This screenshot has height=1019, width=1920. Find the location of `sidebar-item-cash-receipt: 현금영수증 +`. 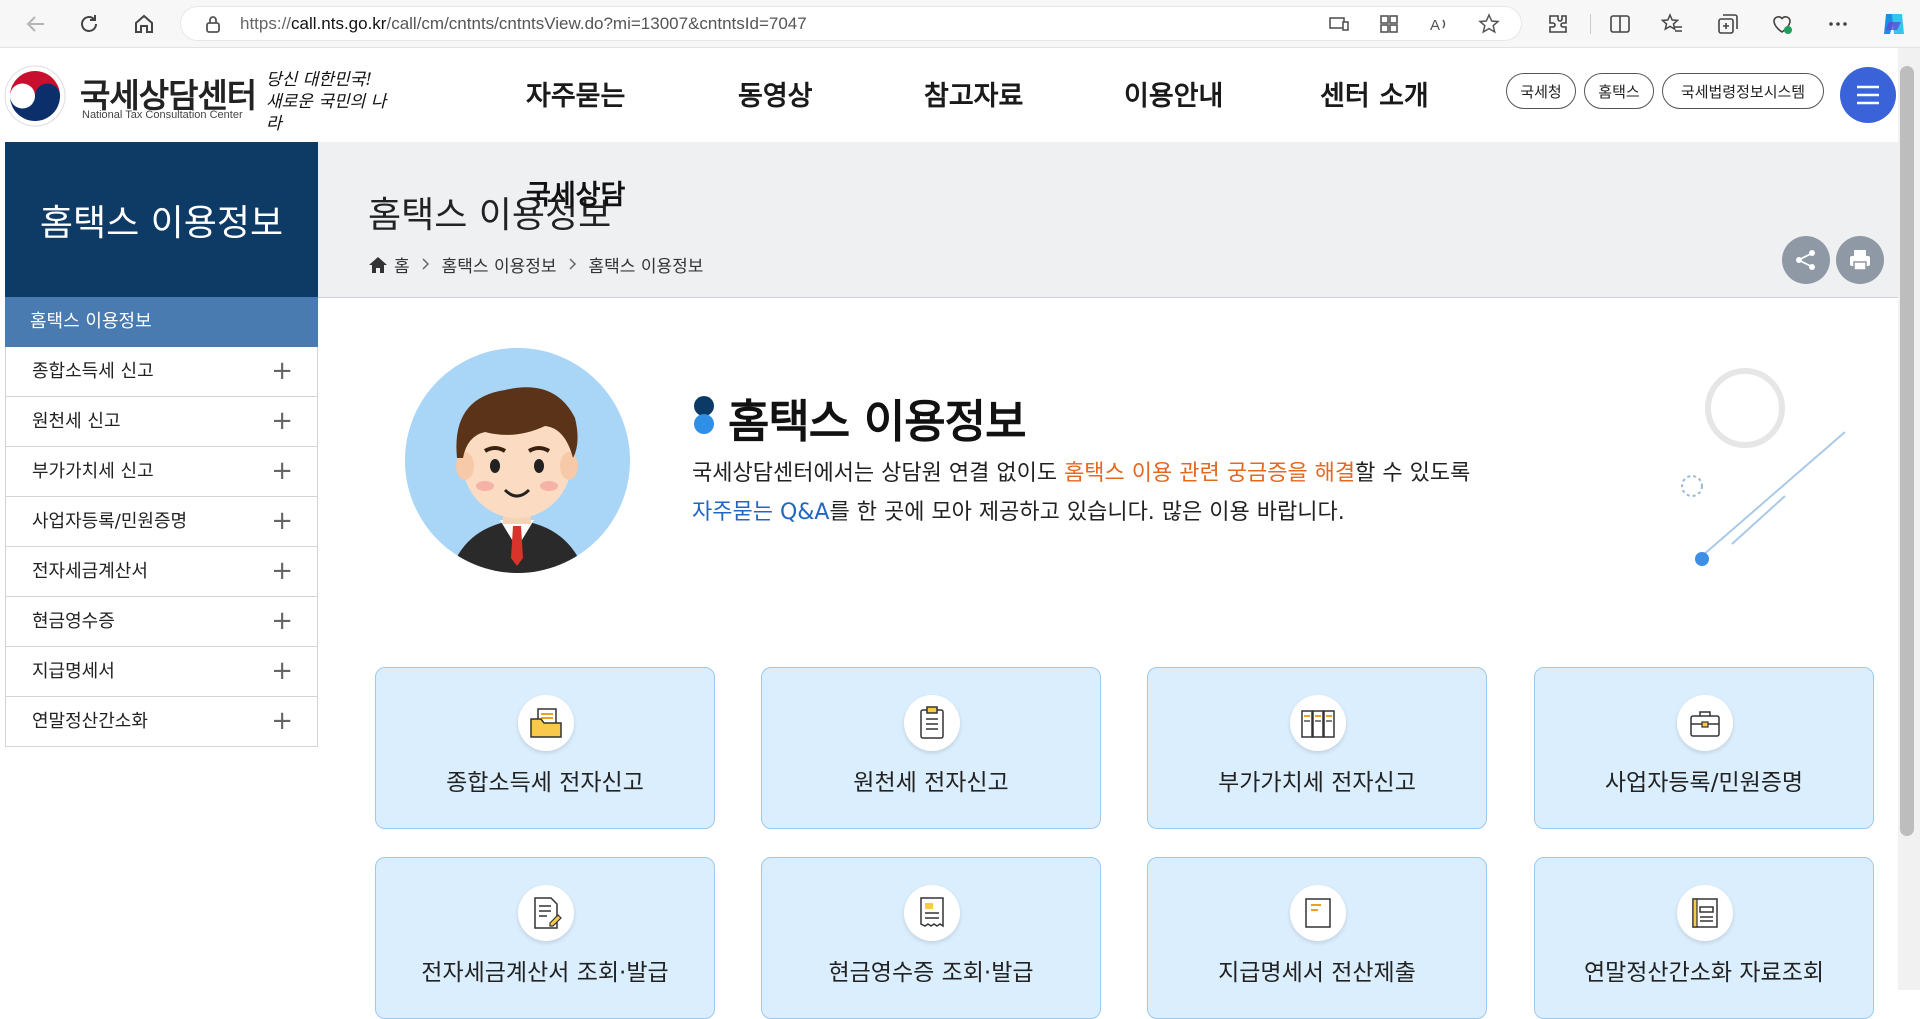

sidebar-item-cash-receipt: 현금영수증 + is located at coordinates (161, 622).